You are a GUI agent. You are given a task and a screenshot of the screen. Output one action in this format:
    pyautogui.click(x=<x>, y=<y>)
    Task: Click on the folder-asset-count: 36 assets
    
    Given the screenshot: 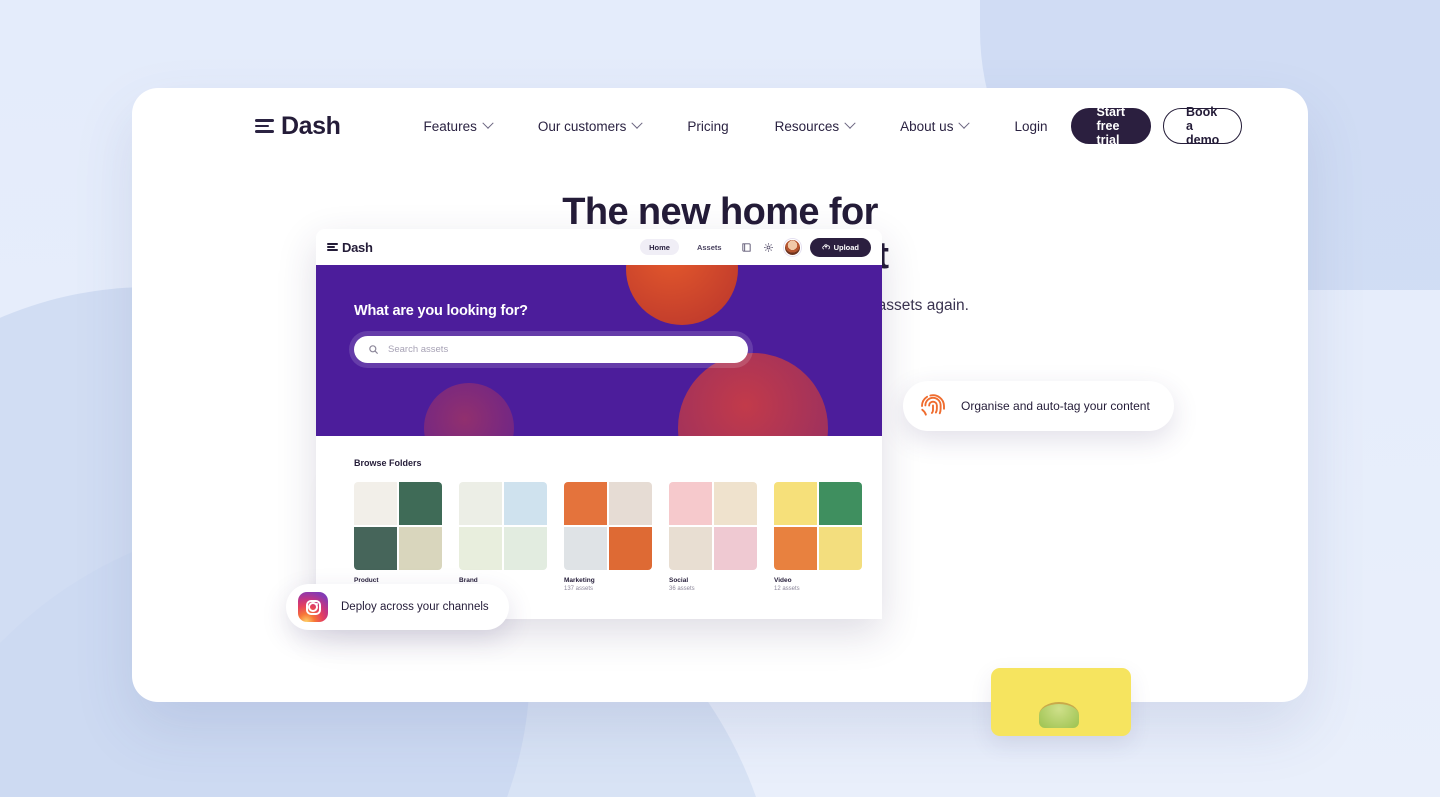 What is the action you would take?
    pyautogui.click(x=682, y=589)
    